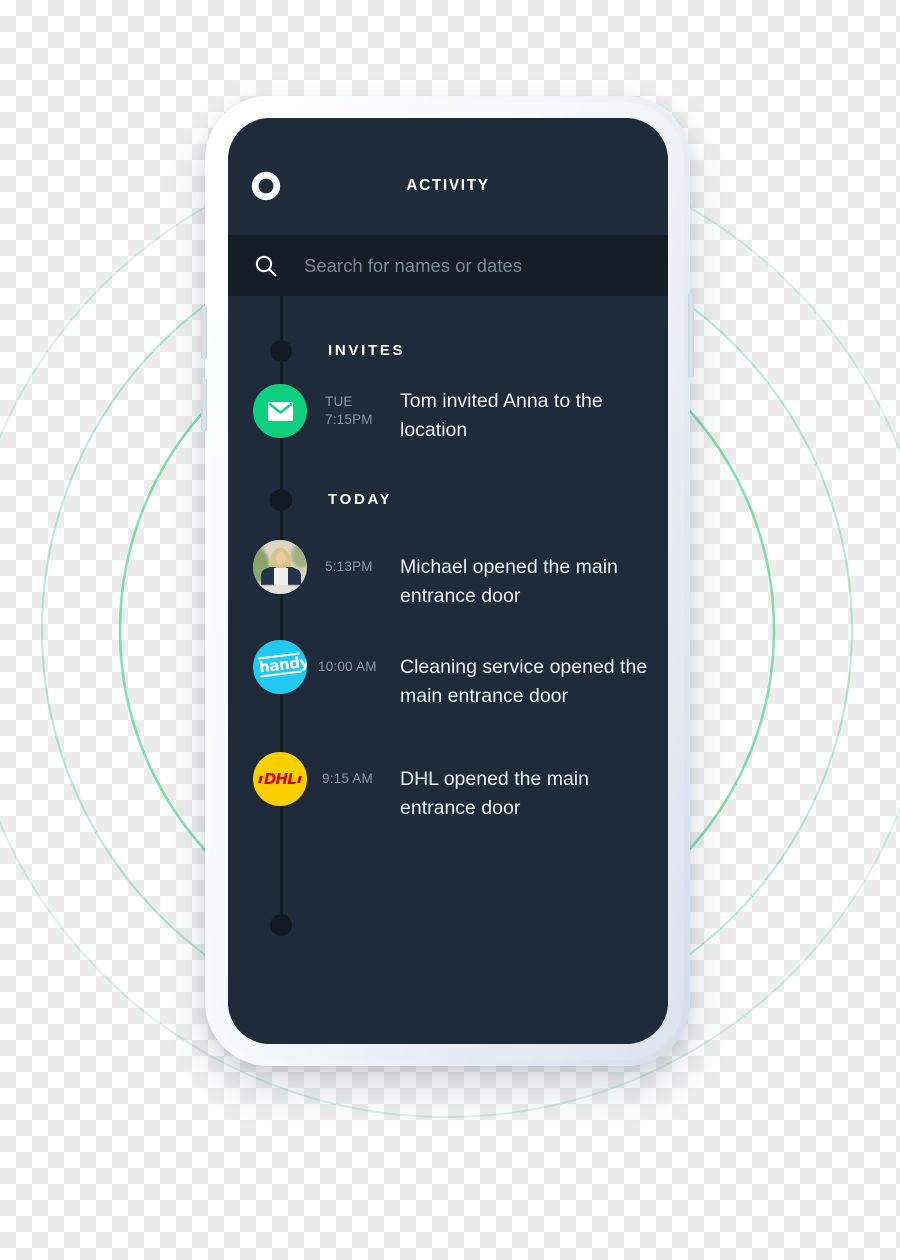 The image size is (900, 1260). Describe the element at coordinates (360, 499) in the screenshot. I see `section-header-today: TODAY` at that location.